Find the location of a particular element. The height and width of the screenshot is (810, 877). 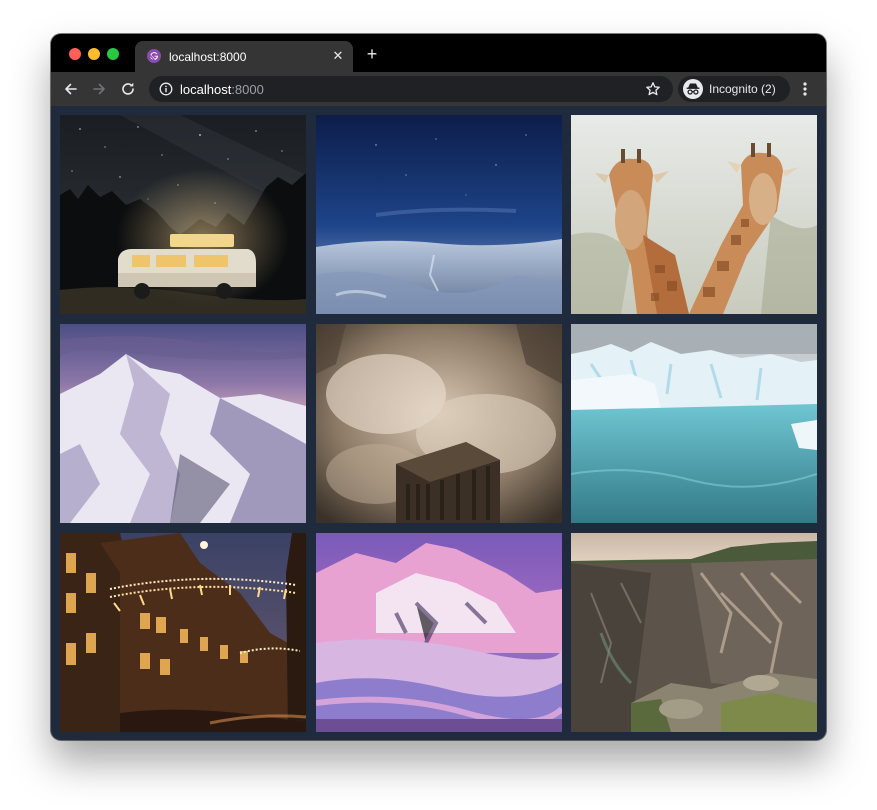

new-tab-button: + is located at coordinates (372, 54).